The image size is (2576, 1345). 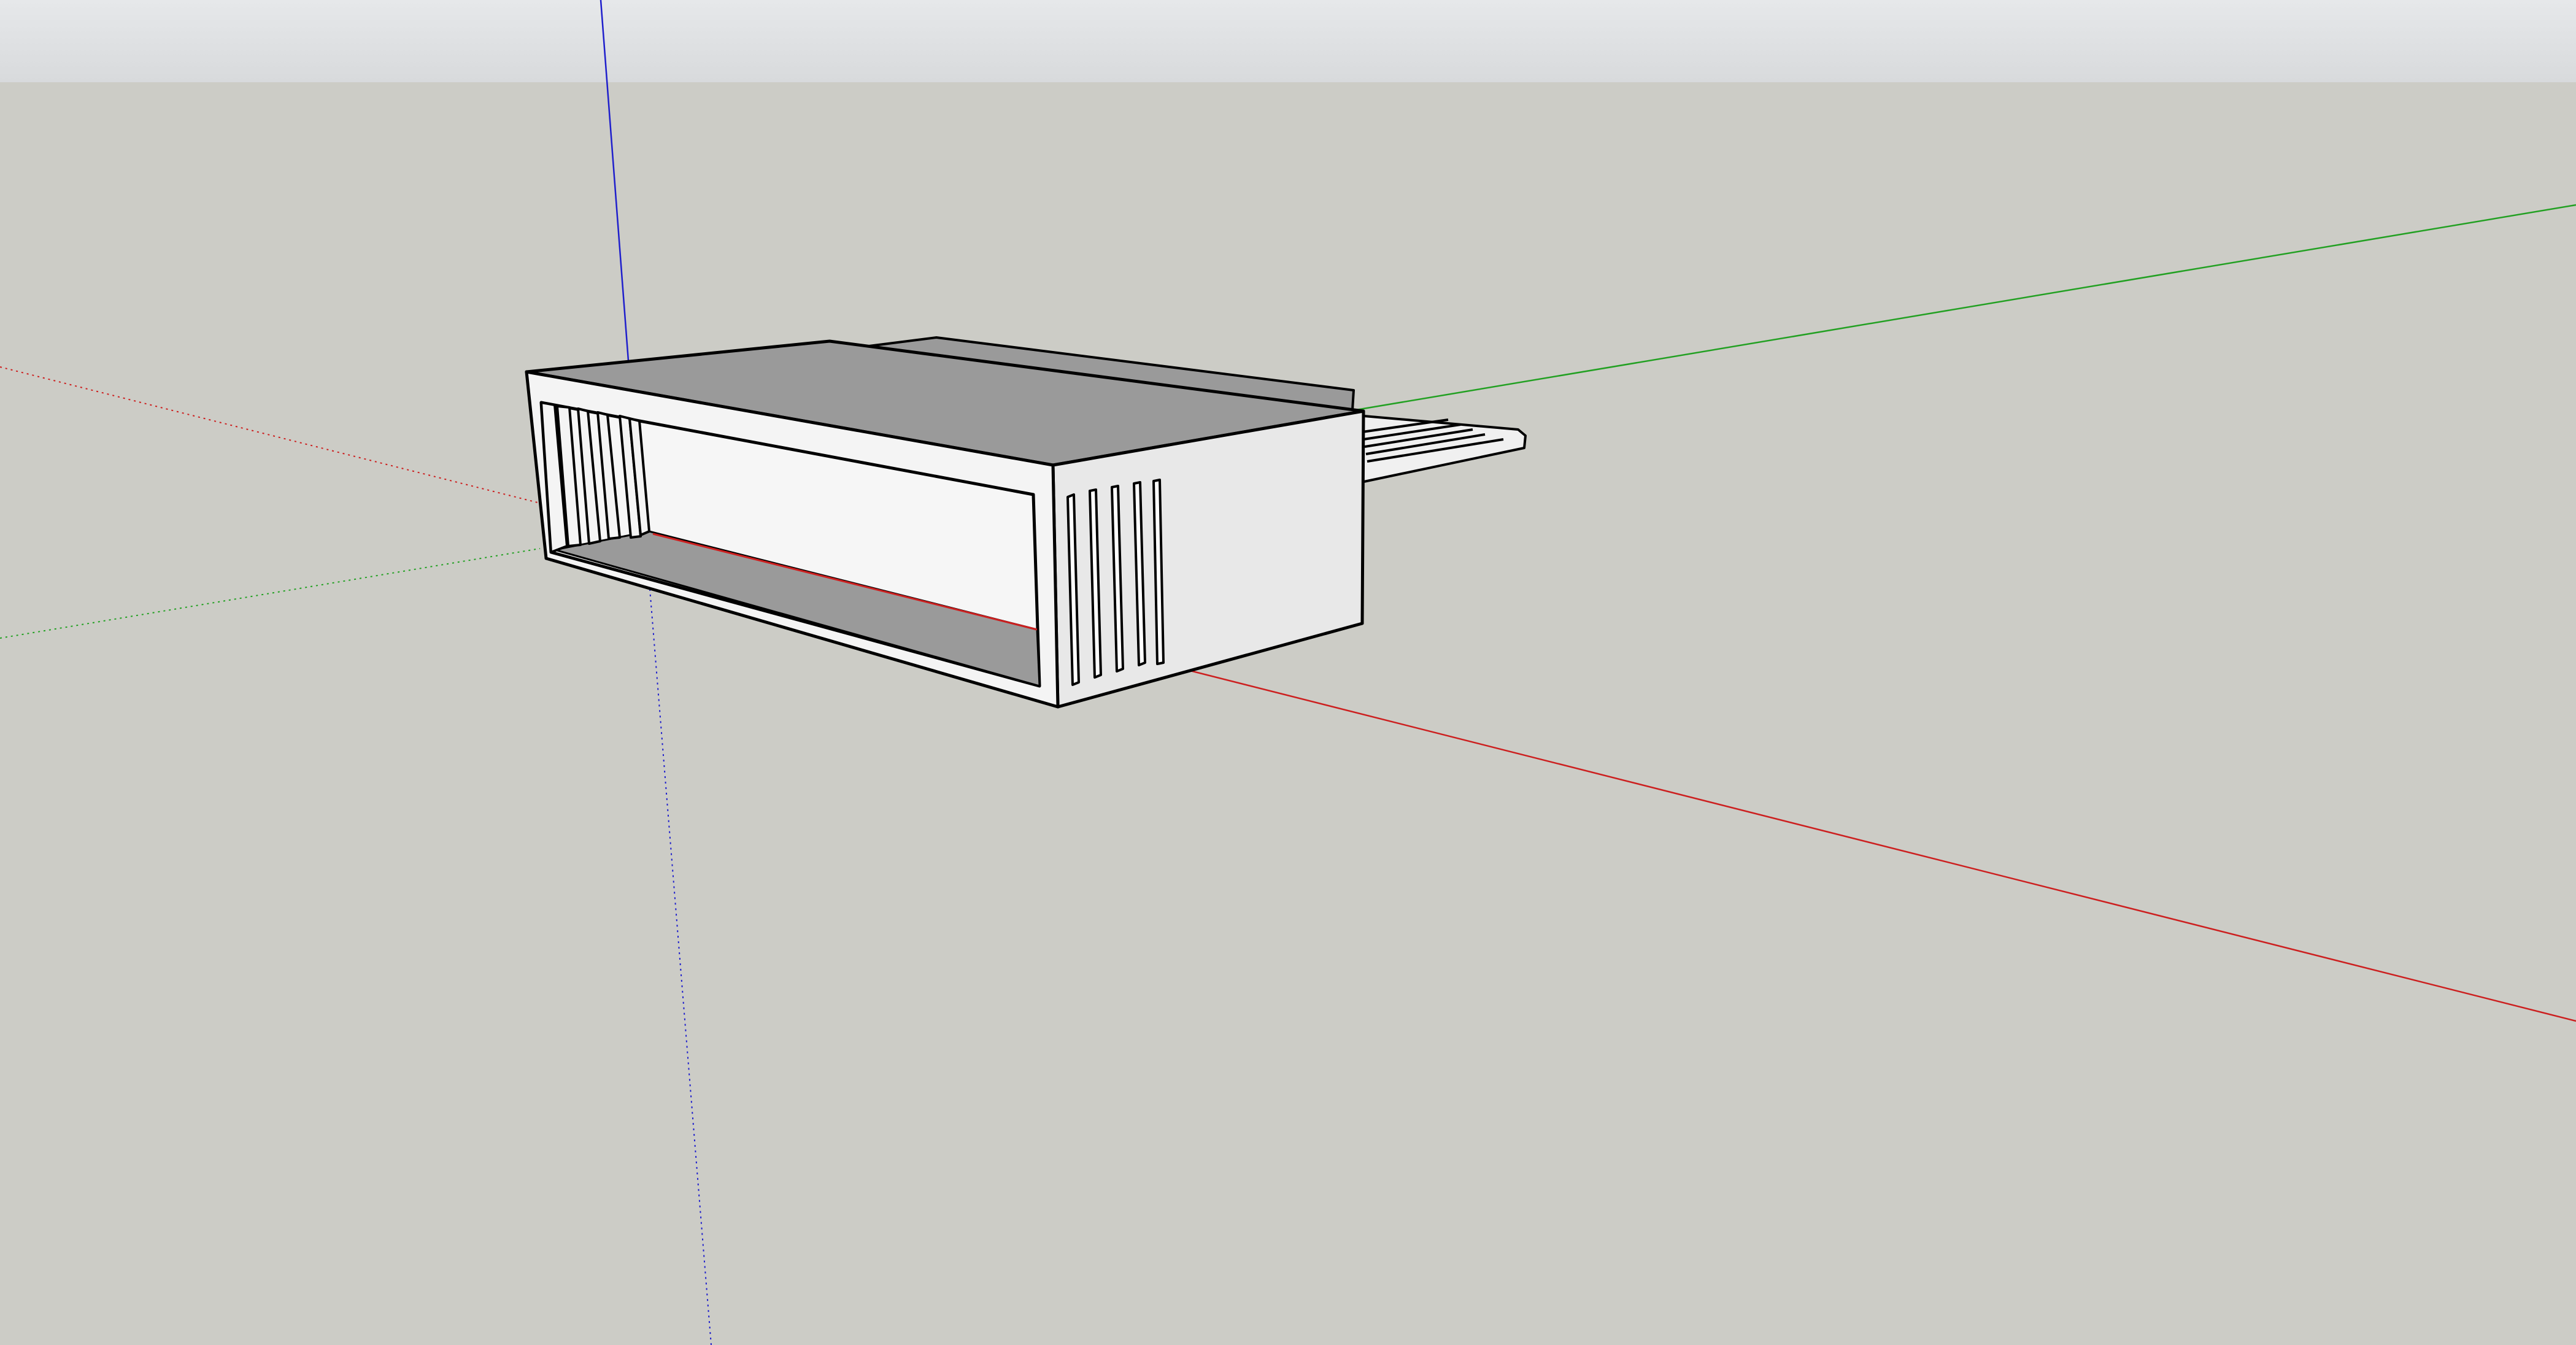 What do you see at coordinates (1864, 841) in the screenshot?
I see `red-axis-positive` at bounding box center [1864, 841].